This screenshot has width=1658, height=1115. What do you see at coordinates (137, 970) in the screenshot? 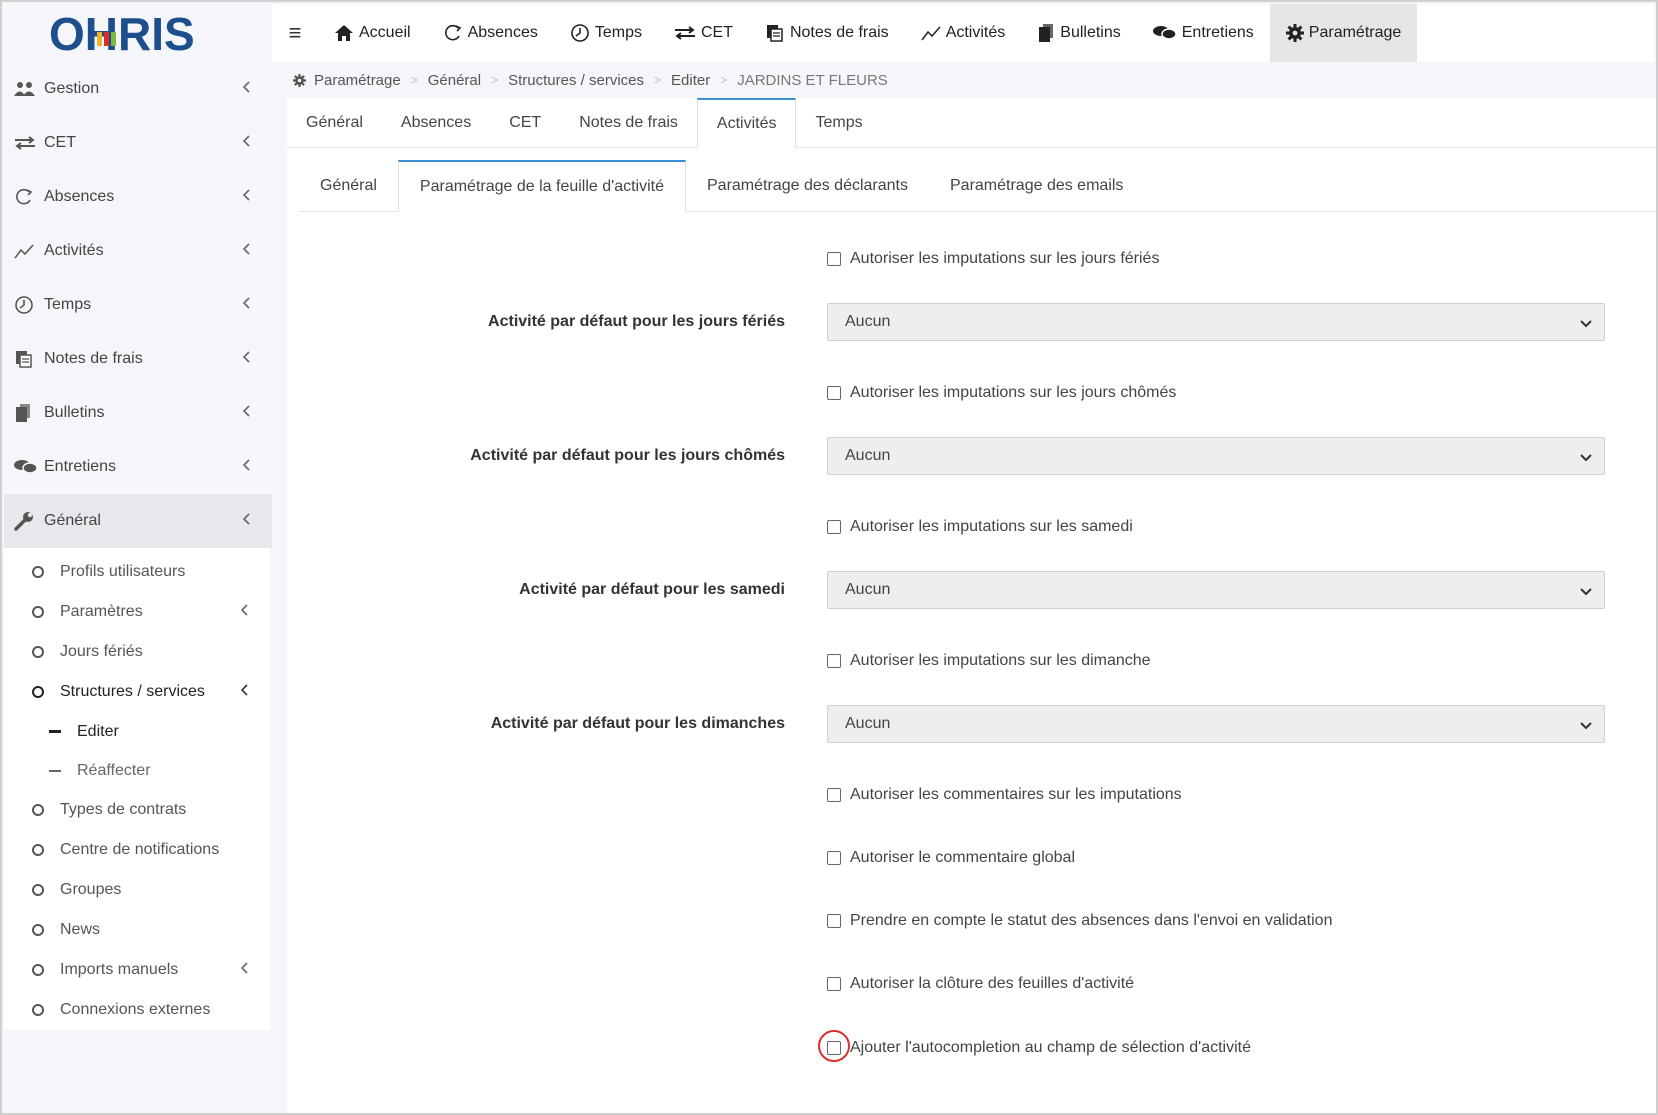
I see `sidebar-subitem-imports: Imports manuels` at bounding box center [137, 970].